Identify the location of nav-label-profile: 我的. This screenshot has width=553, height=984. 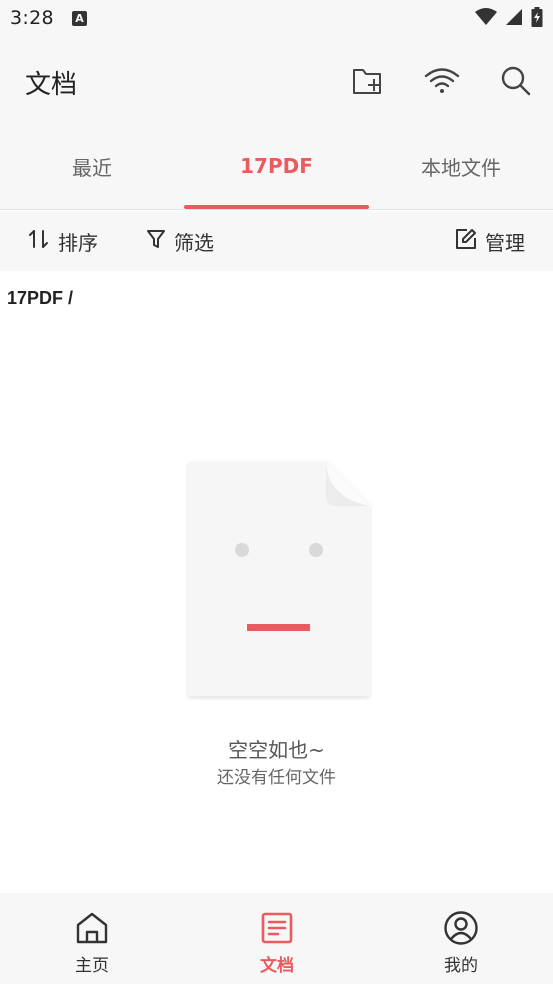
(461, 966).